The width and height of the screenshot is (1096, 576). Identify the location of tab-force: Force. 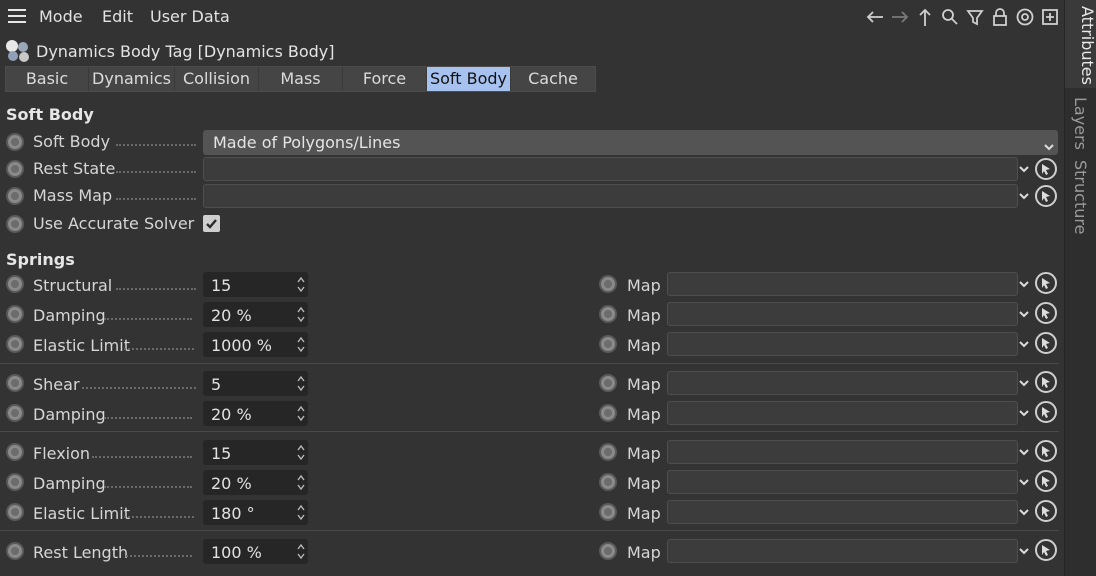
(385, 79).